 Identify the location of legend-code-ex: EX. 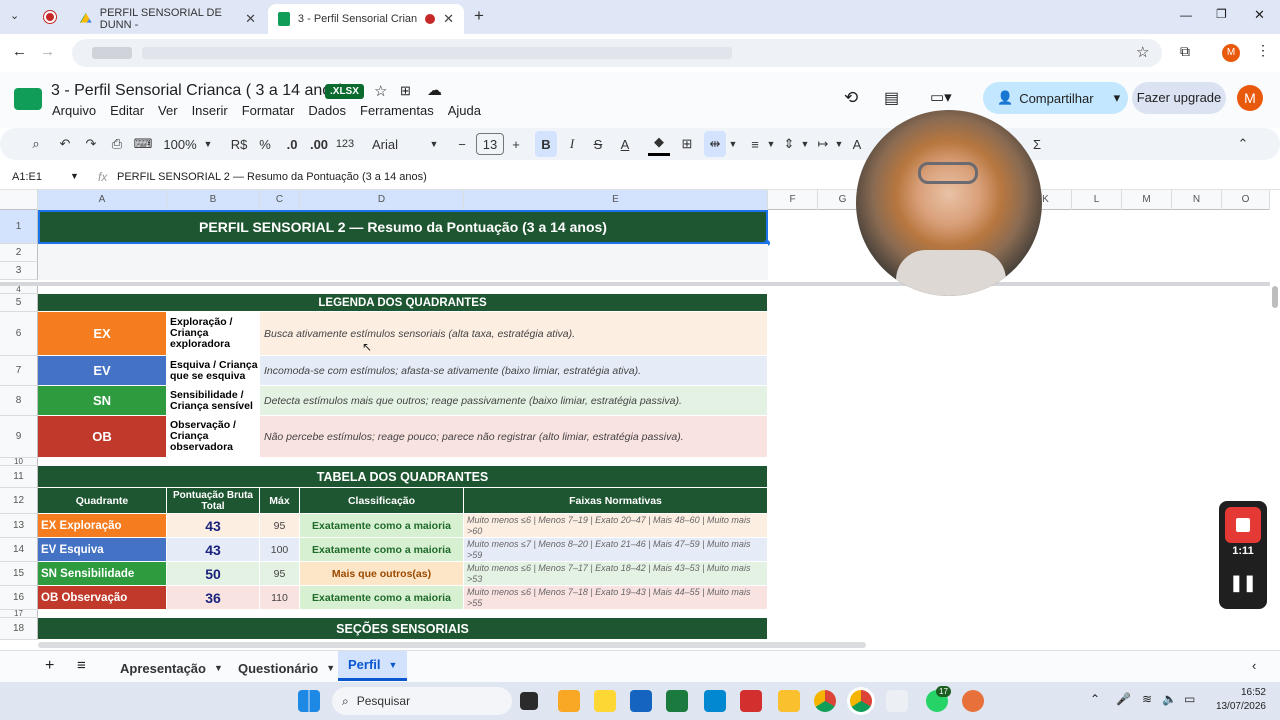
(102, 334).